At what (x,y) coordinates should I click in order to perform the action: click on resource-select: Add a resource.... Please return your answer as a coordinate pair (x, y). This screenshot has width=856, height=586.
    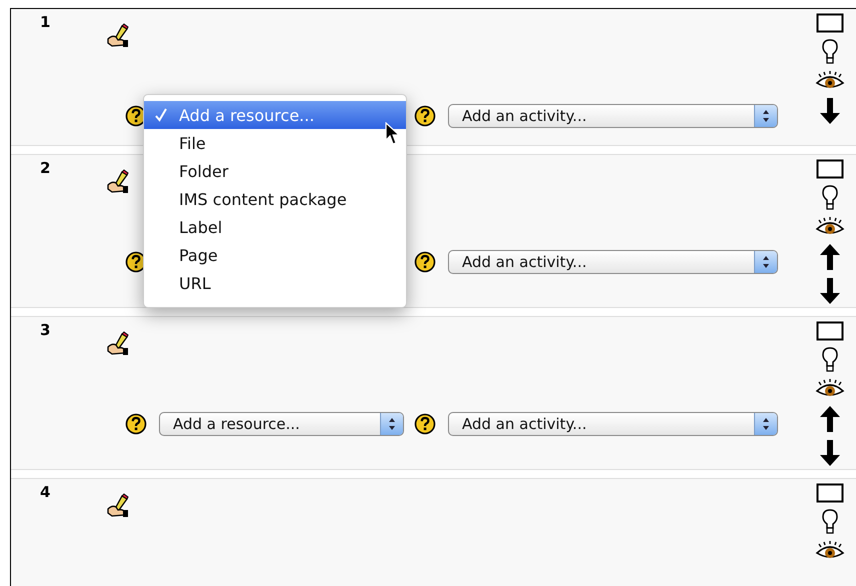
    Looking at the image, I should click on (281, 424).